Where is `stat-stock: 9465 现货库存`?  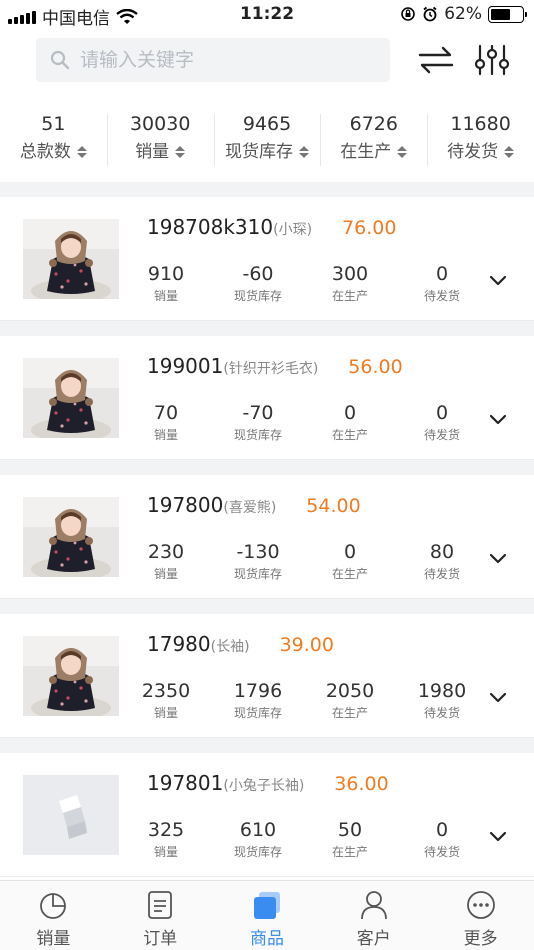
stat-stock: 9465 现货库存 is located at coordinates (267, 140).